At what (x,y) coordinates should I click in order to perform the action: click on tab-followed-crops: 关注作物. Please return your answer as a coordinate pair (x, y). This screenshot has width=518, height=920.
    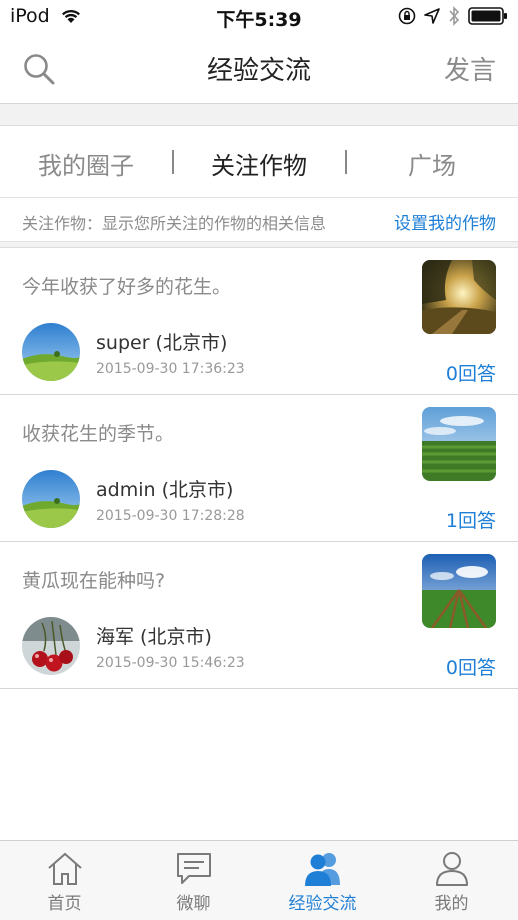
    Looking at the image, I should click on (259, 163).